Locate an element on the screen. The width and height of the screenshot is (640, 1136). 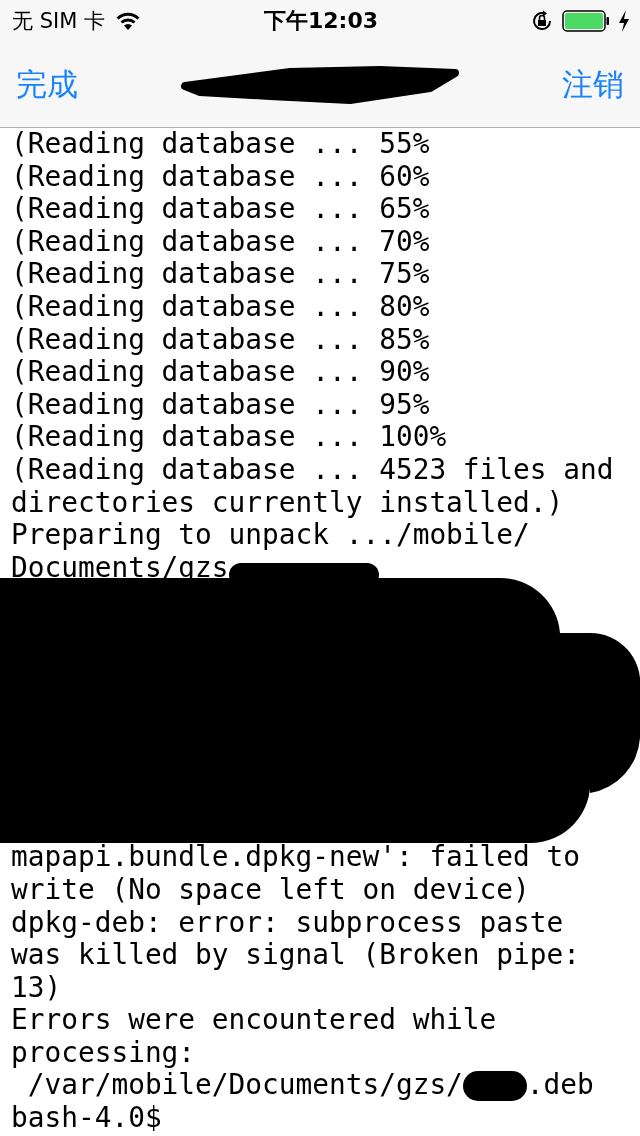
terminal-line: (Reading database ... 70% is located at coordinates (221, 242).